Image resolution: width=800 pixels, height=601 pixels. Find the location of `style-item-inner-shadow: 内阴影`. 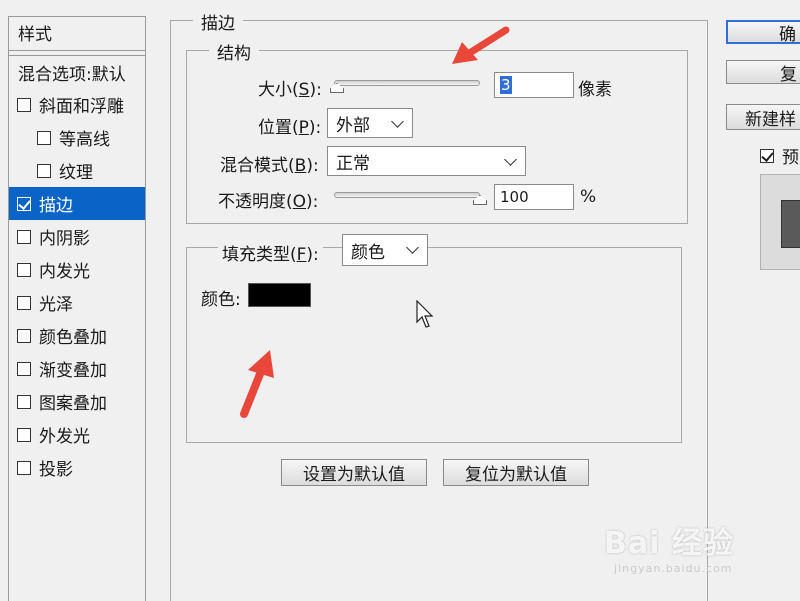

style-item-inner-shadow: 内阴影 is located at coordinates (77, 236).